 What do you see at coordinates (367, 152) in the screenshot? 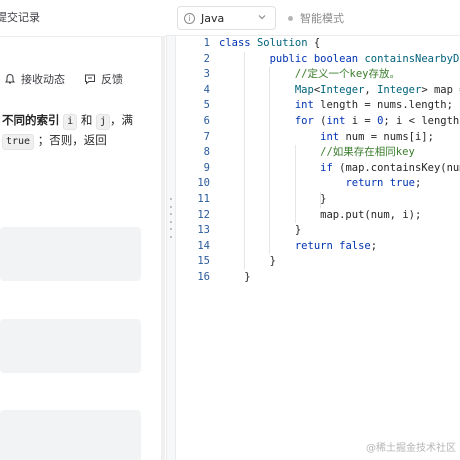
I see `code-comment: //如果存在相同key` at bounding box center [367, 152].